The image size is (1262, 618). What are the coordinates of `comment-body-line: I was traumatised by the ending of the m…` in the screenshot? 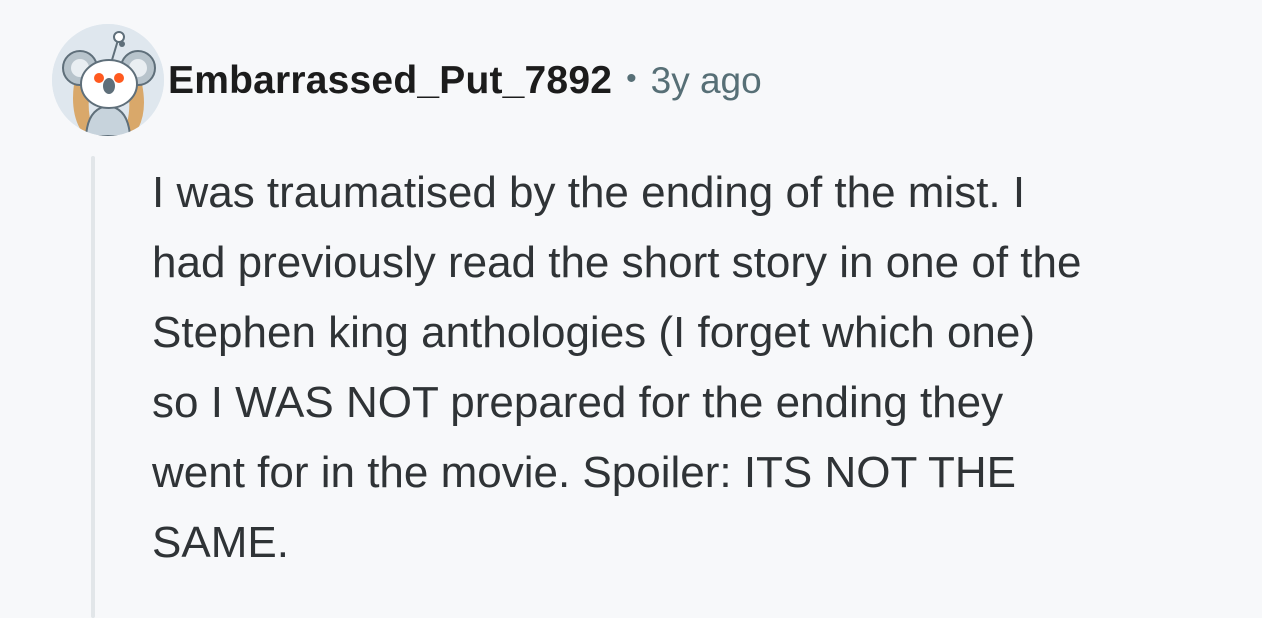 It's located at (589, 192).